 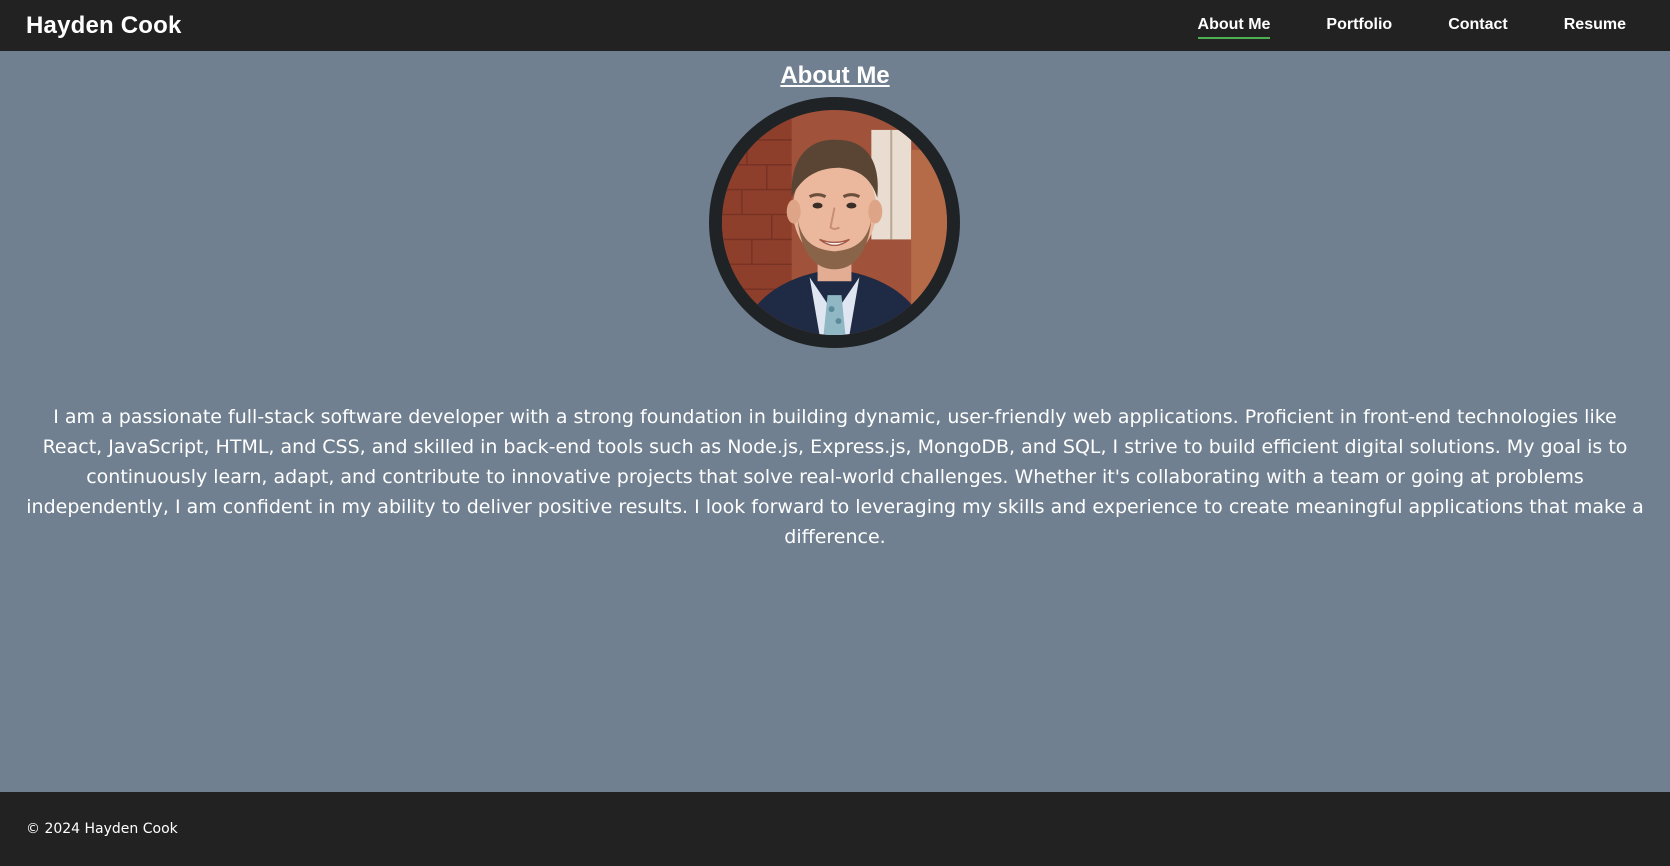 What do you see at coordinates (102, 829) in the screenshot?
I see `copyright-text: © 2024 Hayden Cook` at bounding box center [102, 829].